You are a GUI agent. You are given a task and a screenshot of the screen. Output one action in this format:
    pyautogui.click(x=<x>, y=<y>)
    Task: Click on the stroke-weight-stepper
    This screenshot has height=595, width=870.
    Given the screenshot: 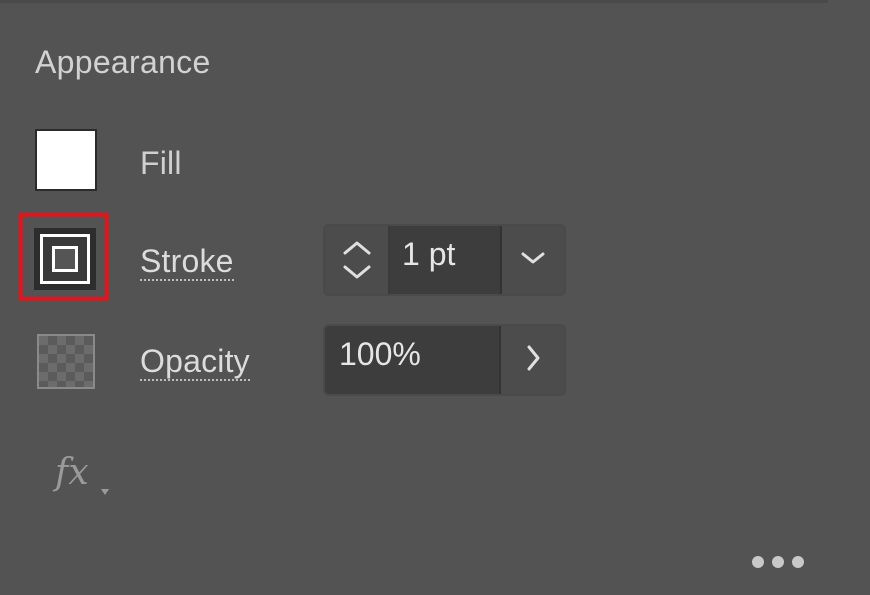 What is the action you would take?
    pyautogui.click(x=357, y=260)
    